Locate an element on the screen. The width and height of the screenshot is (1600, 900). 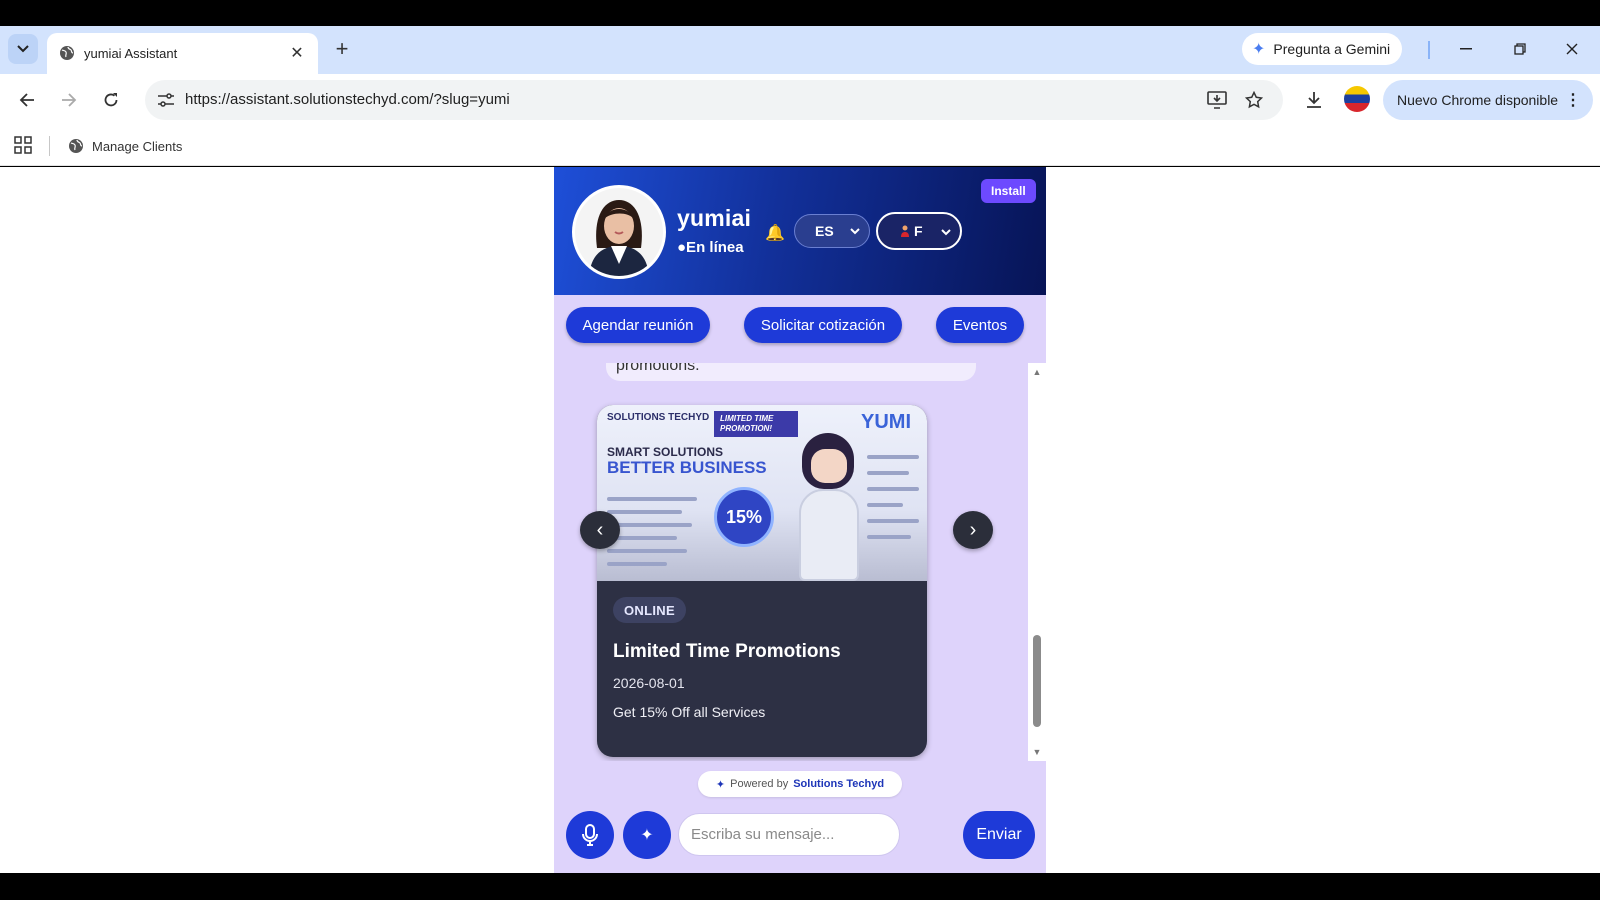
tab-search-button is located at coordinates (23, 49).